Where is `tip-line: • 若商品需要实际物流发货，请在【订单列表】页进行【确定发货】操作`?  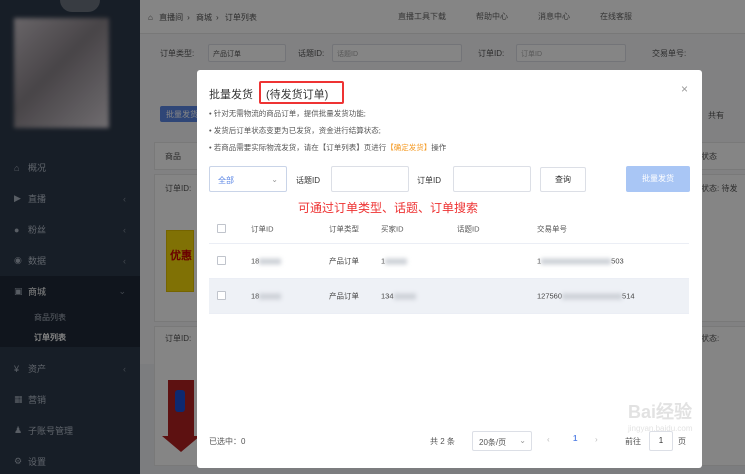 tip-line: • 若商品需要实际物流发货，请在【订单列表】页进行【确定发货】操作 is located at coordinates (327, 147).